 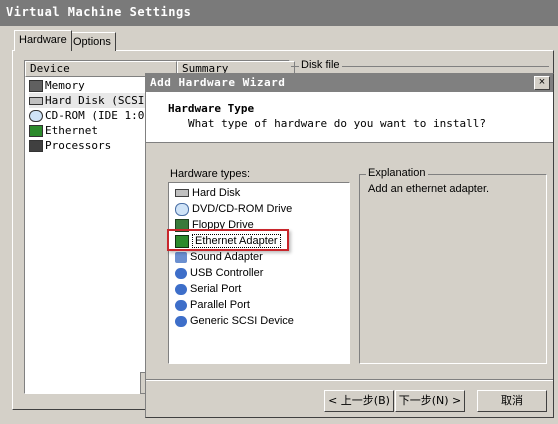 I want to click on list-item-parallel-port: Parallel Port, so click(x=212, y=305).